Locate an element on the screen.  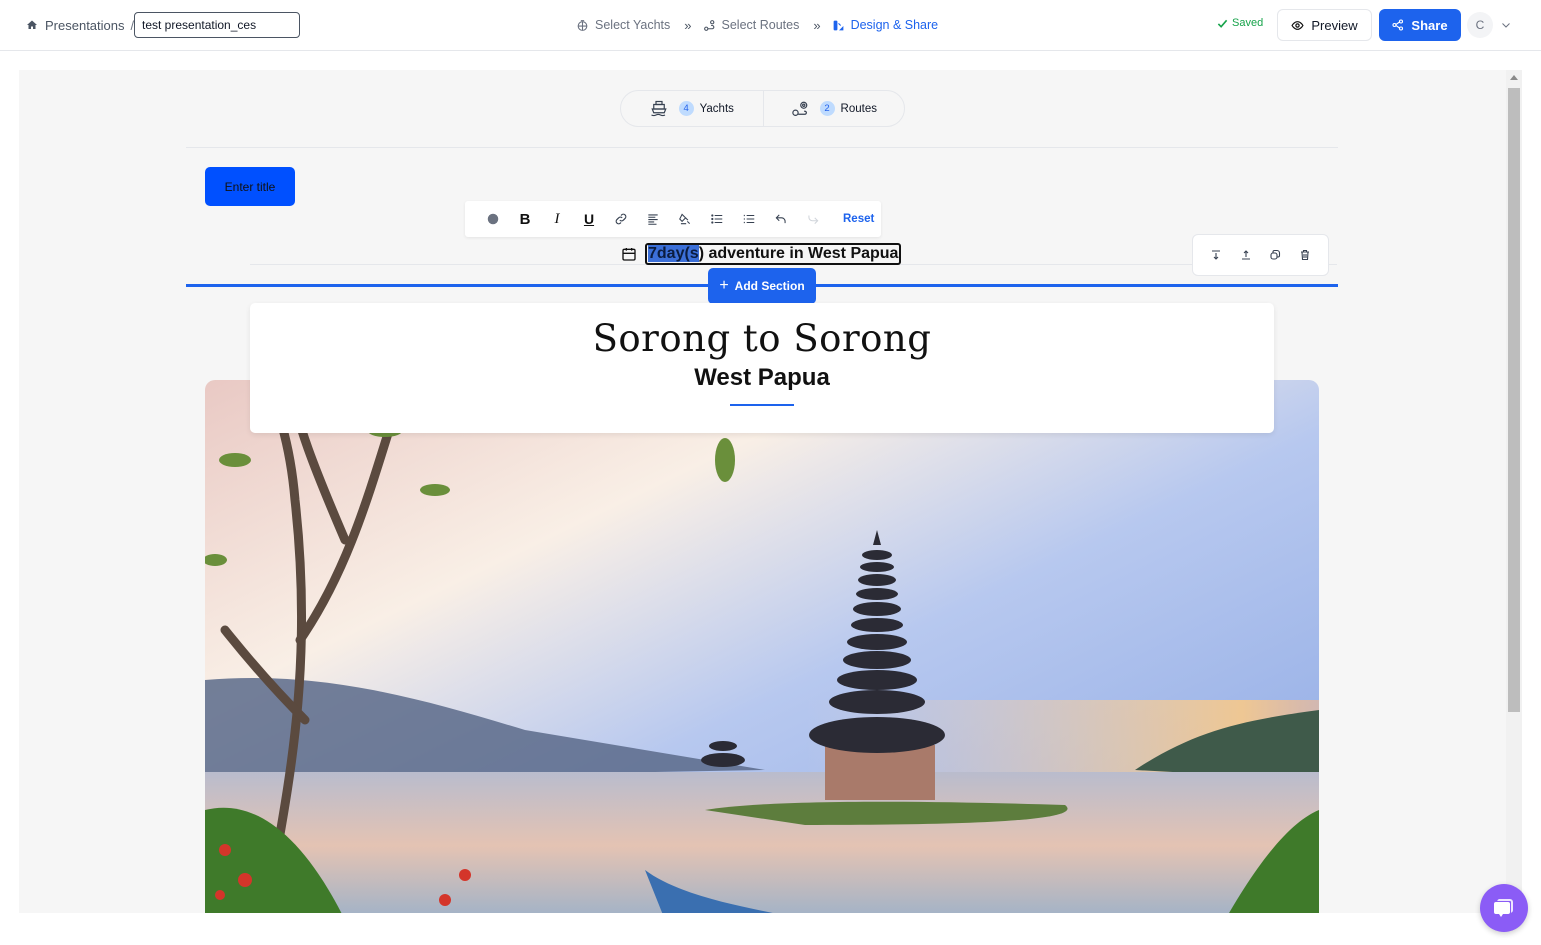
redo-icon is located at coordinates (813, 220).